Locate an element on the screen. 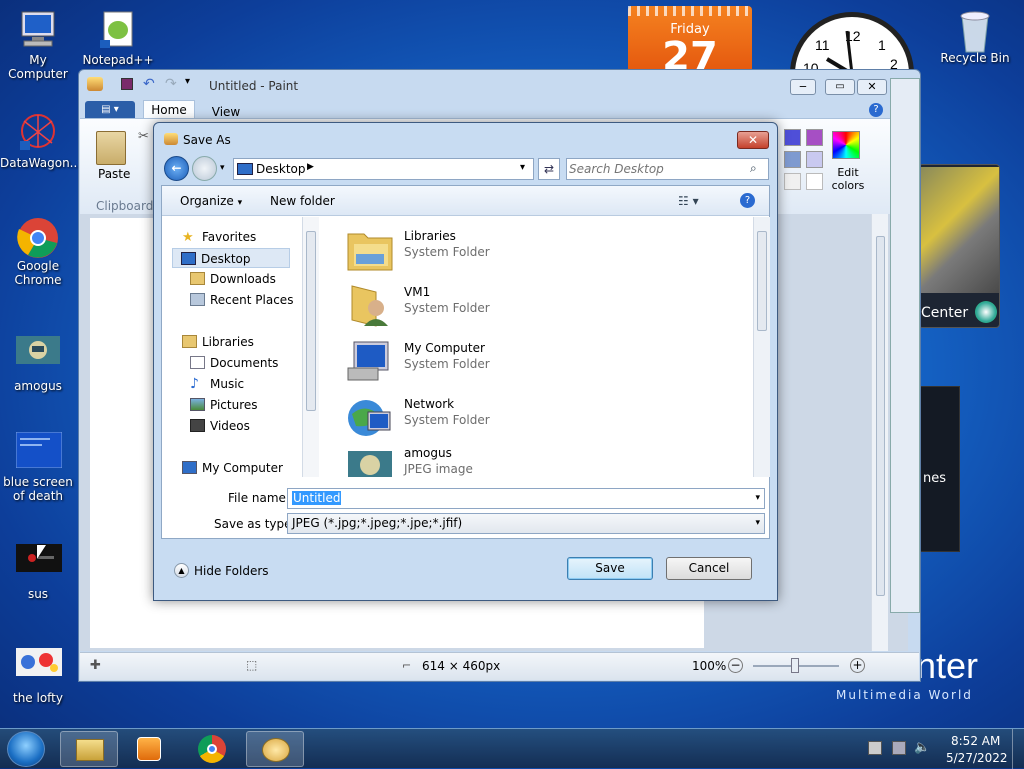 The height and width of the screenshot is (769, 1024). paint-title-bar: ↶ ↷ ▾ Untitled - Paint ‒ ▭ ✕ is located at coordinates (499, 84).